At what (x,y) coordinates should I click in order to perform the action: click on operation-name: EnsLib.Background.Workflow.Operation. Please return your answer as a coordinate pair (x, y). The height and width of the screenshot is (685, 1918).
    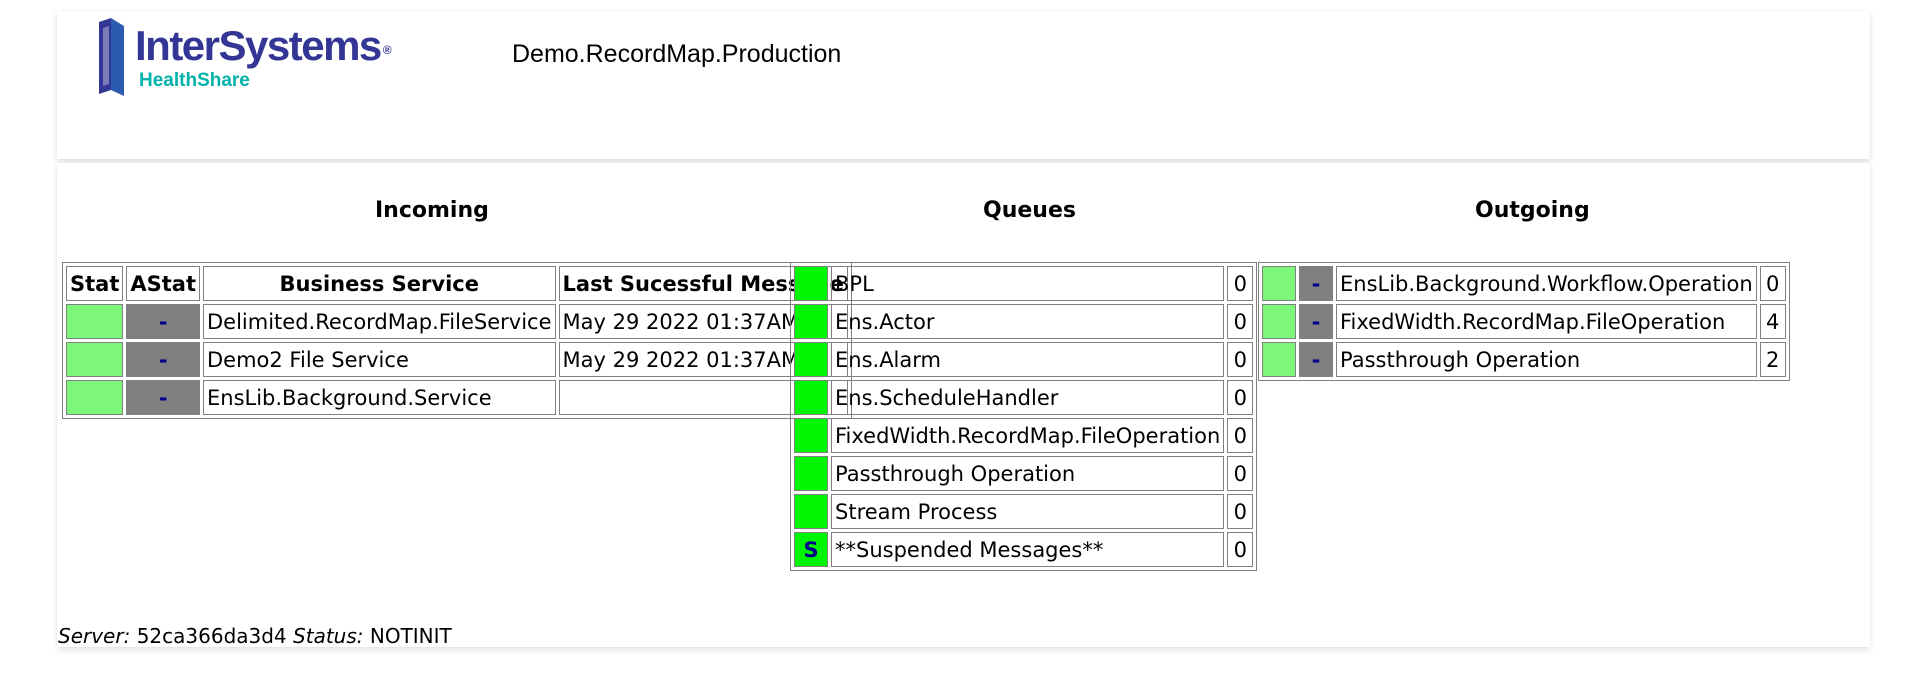
    Looking at the image, I should click on (1546, 283).